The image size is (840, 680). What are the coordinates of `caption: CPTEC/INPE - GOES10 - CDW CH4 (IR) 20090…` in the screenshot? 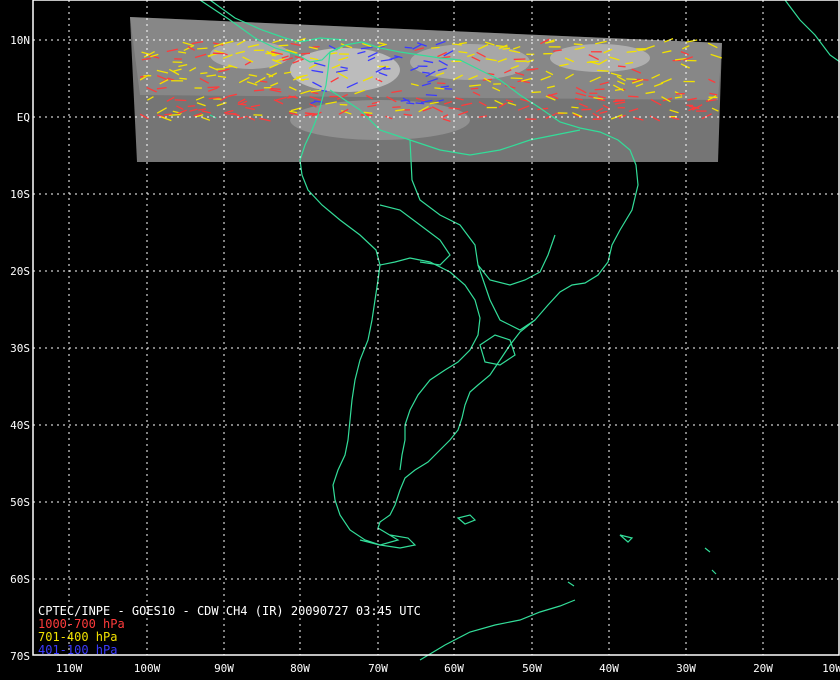 It's located at (229, 631).